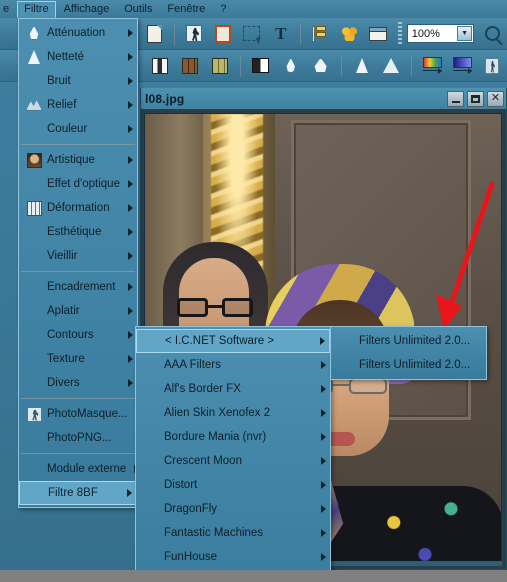 This screenshot has width=507, height=582. Describe the element at coordinates (194, 34) in the screenshot. I see `duplicate-icon` at that location.